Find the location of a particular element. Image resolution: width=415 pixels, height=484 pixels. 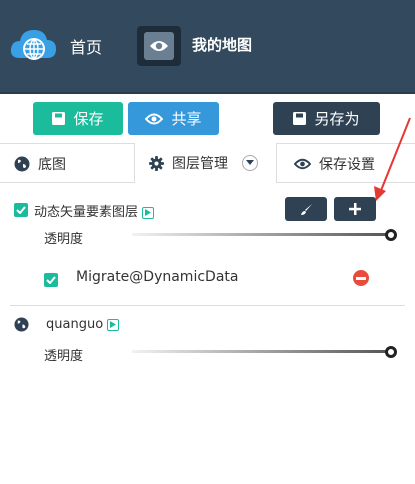

sublayer-name: Migrate@DynamicData is located at coordinates (157, 277).